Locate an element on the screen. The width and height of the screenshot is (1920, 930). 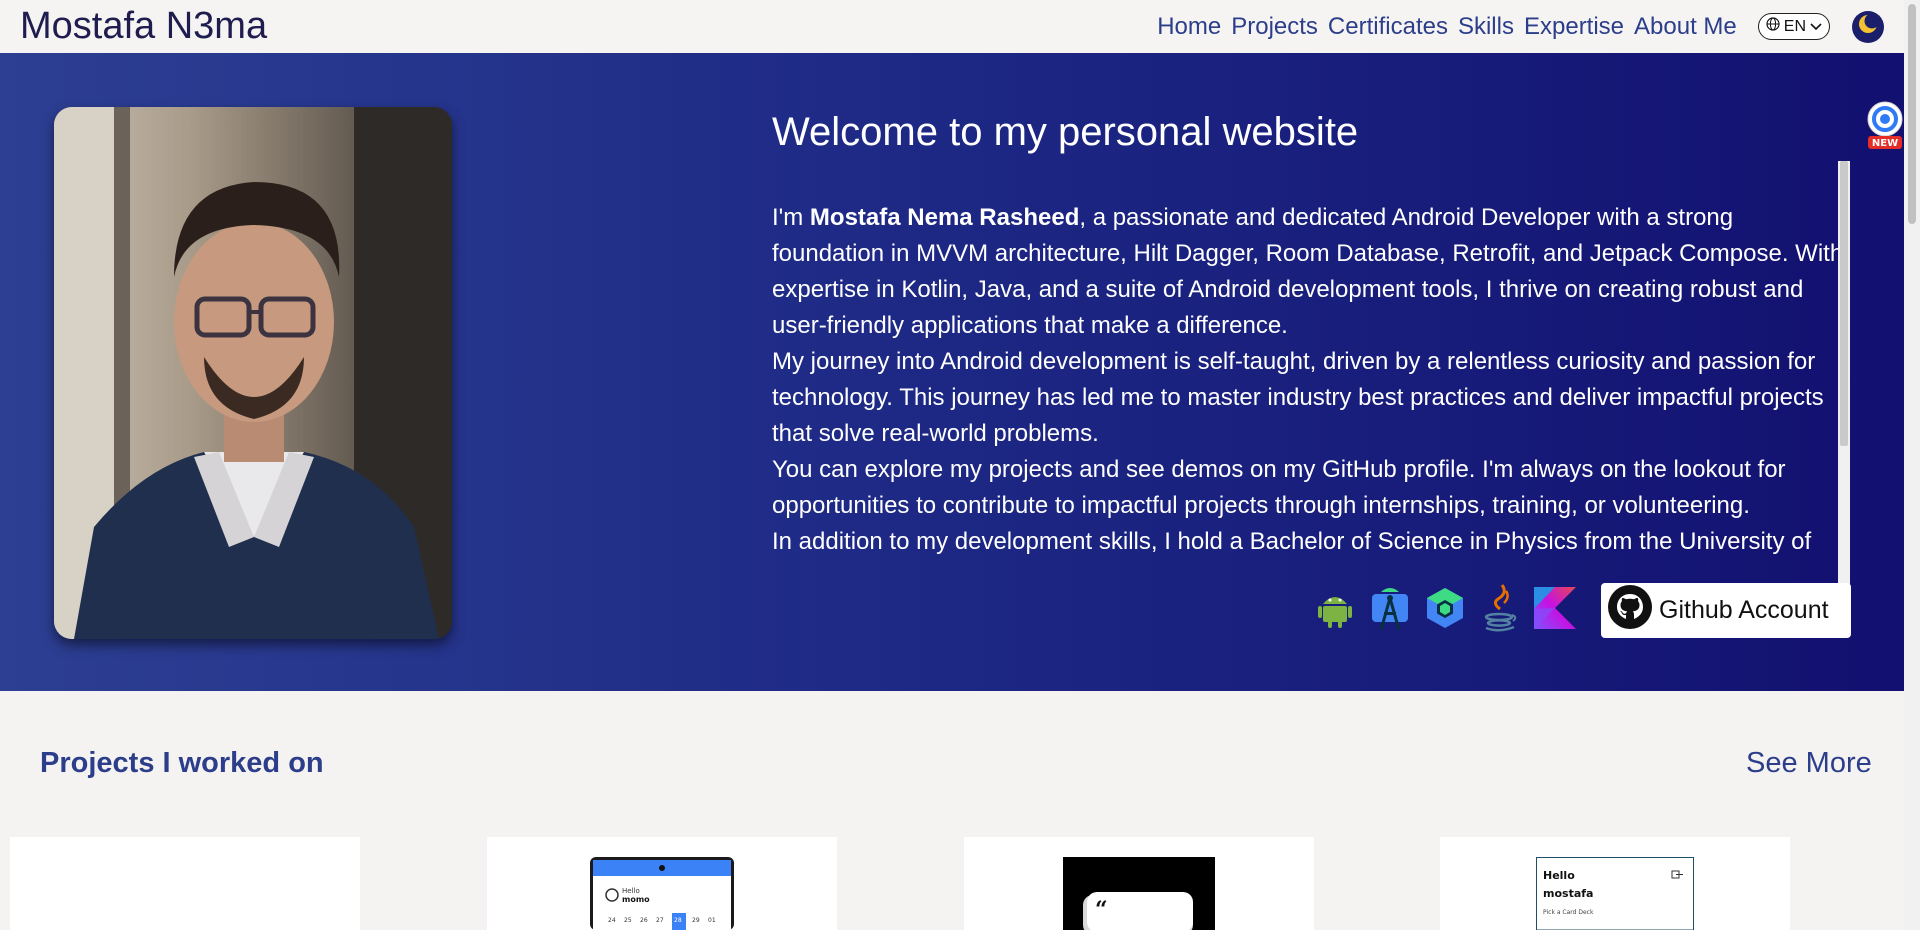
calendar-day: 29 is located at coordinates (696, 920).